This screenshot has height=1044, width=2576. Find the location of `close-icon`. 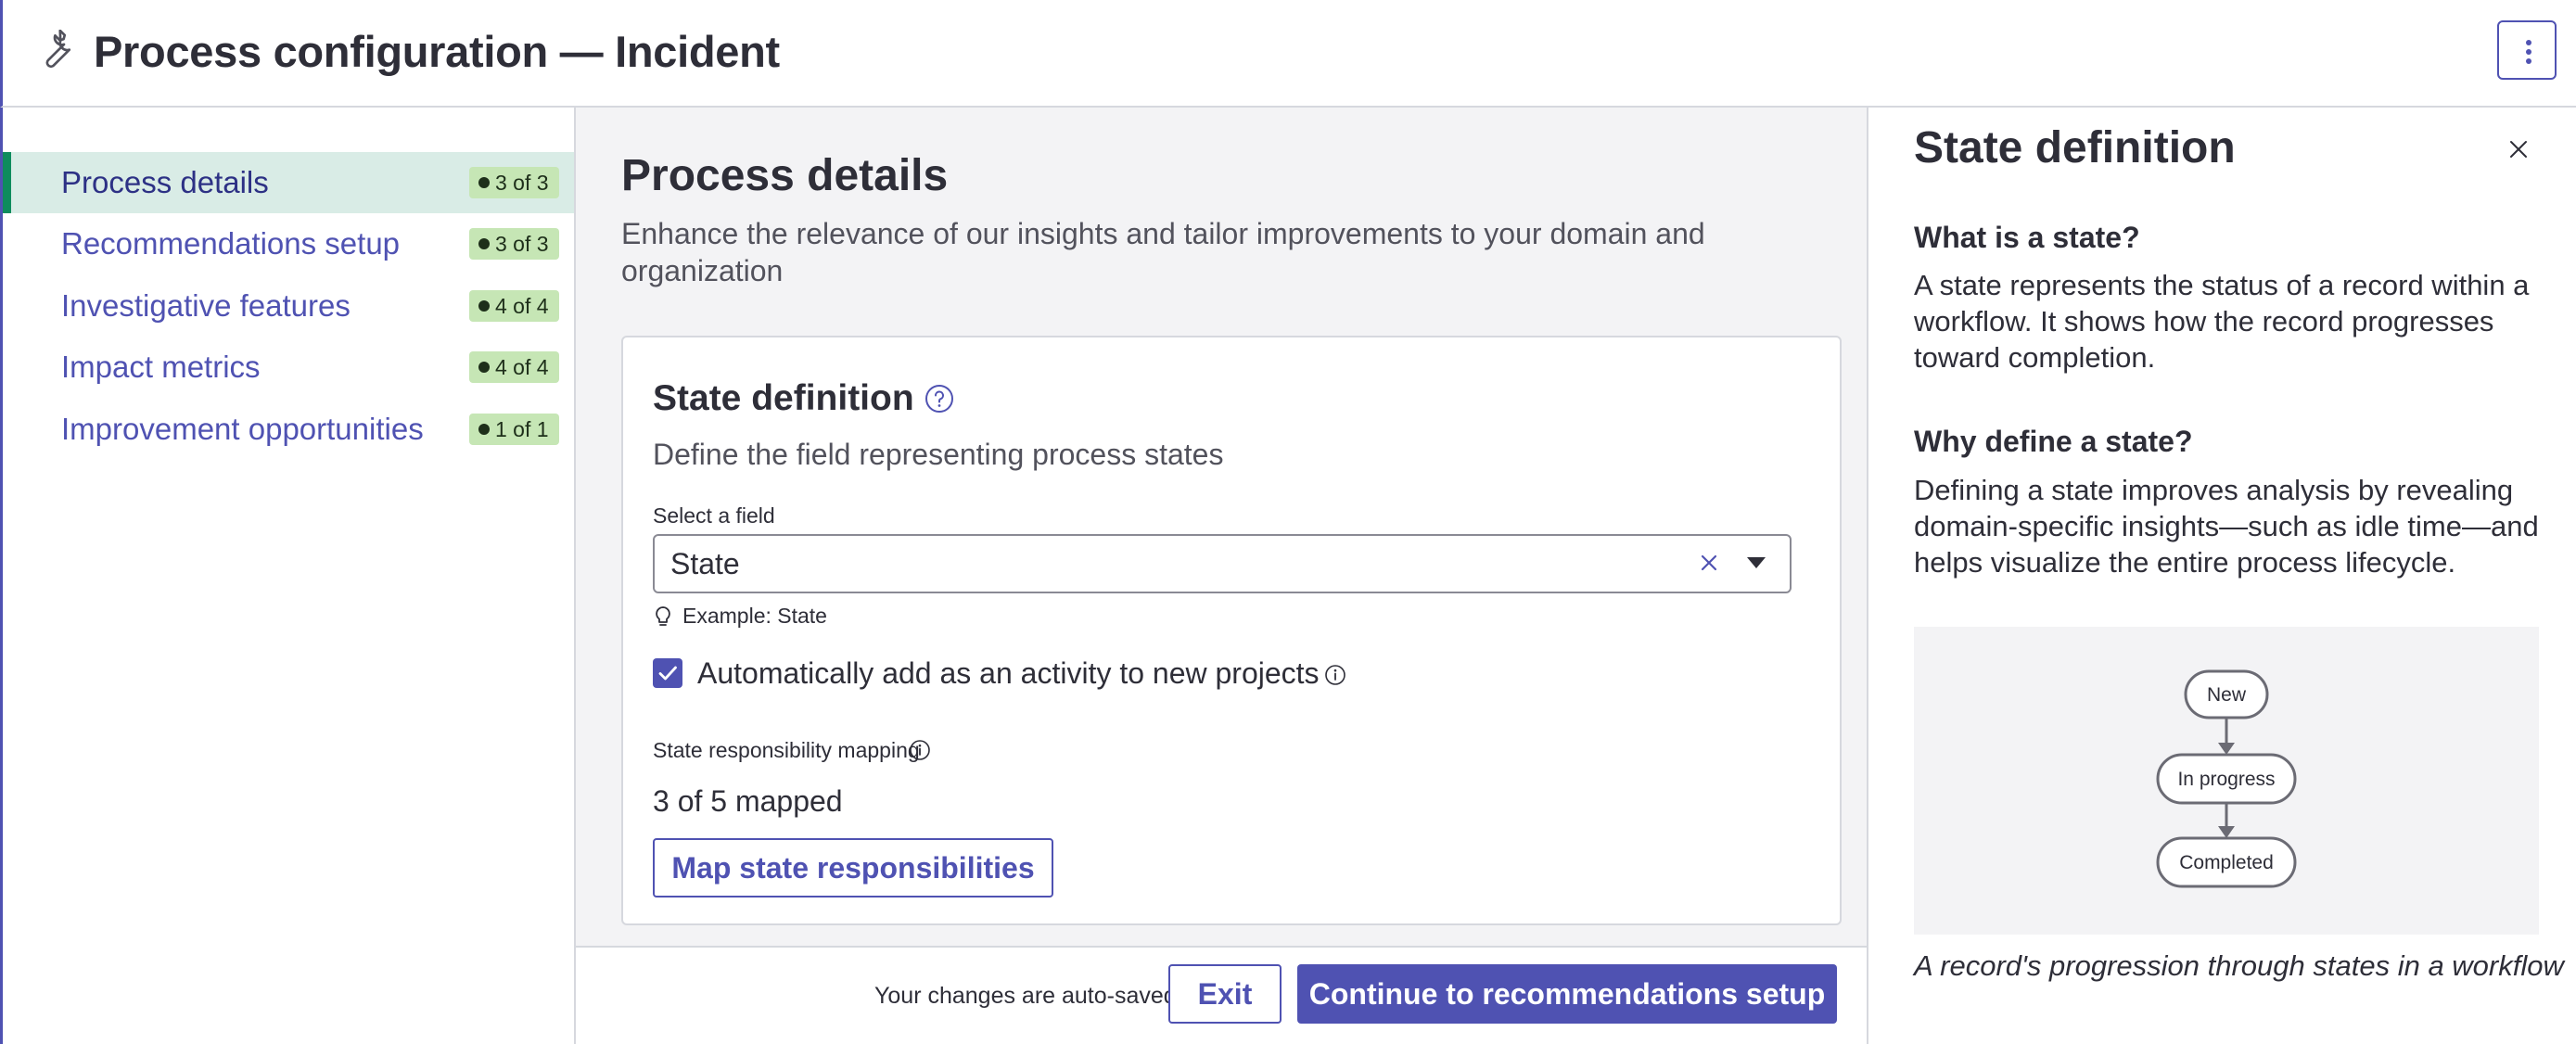

close-icon is located at coordinates (2518, 149).